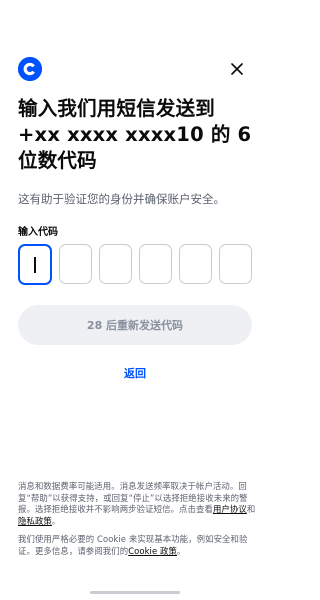  What do you see at coordinates (38, 232) in the screenshot?
I see `code-input-label: 输入代码` at bounding box center [38, 232].